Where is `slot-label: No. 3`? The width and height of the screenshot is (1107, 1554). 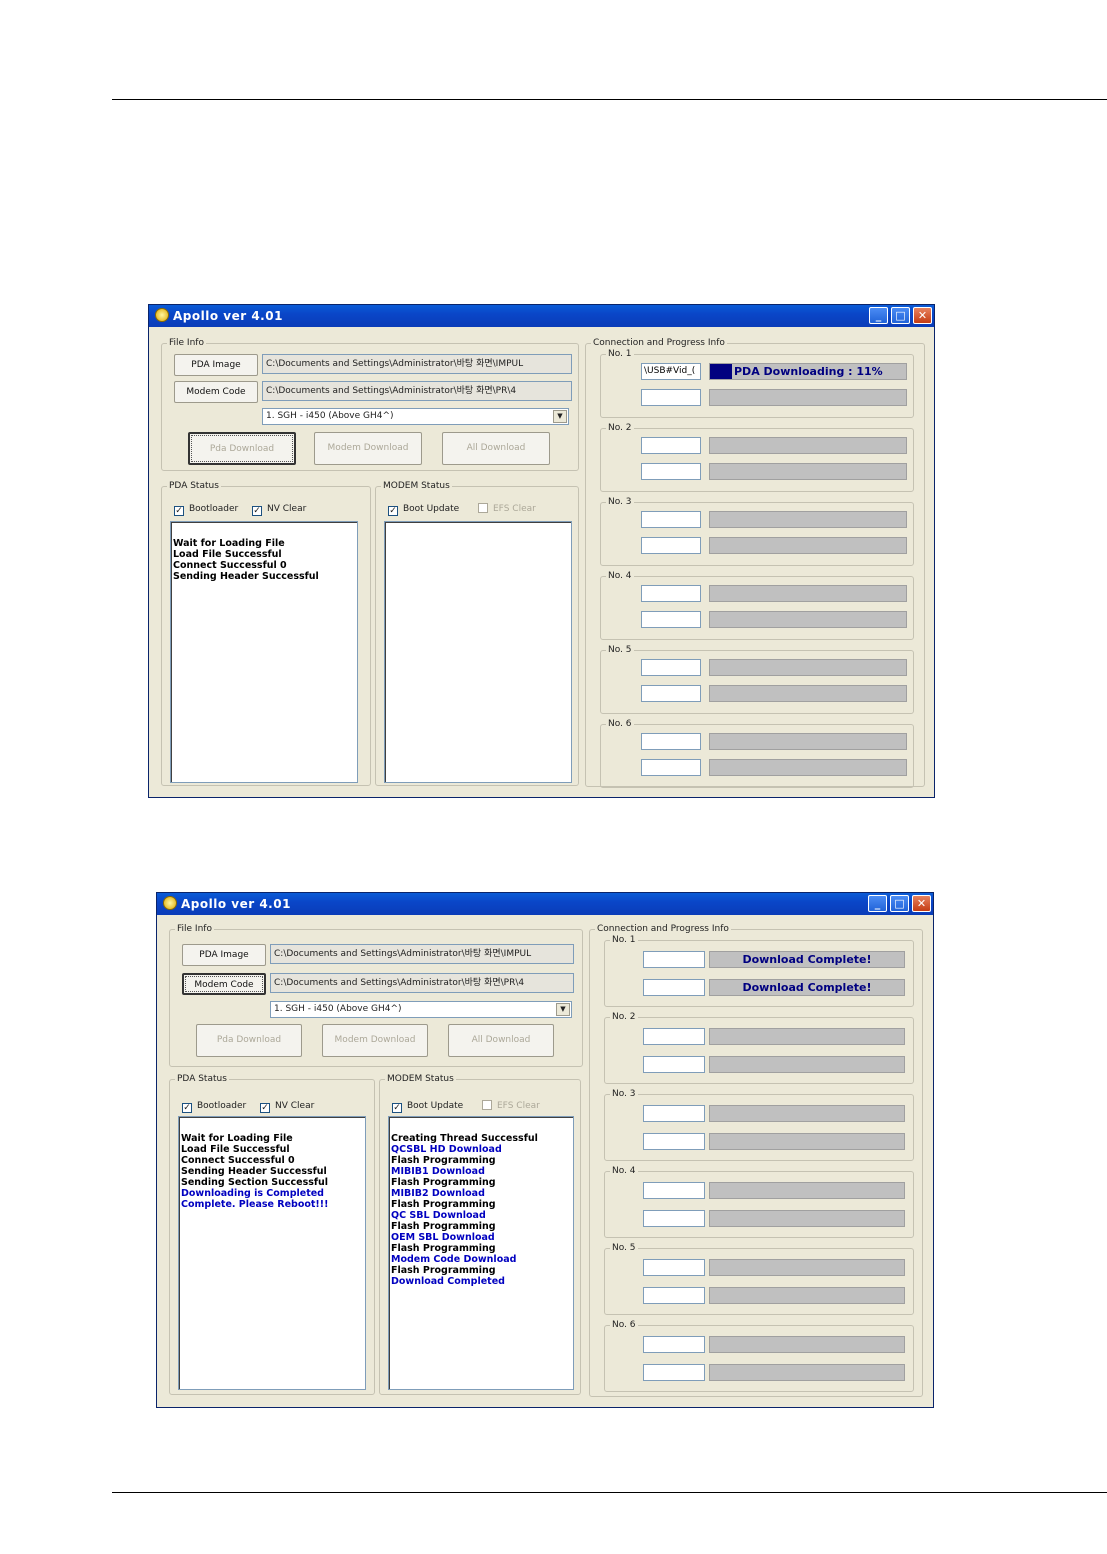
slot-label: No. 3 is located at coordinates (620, 502).